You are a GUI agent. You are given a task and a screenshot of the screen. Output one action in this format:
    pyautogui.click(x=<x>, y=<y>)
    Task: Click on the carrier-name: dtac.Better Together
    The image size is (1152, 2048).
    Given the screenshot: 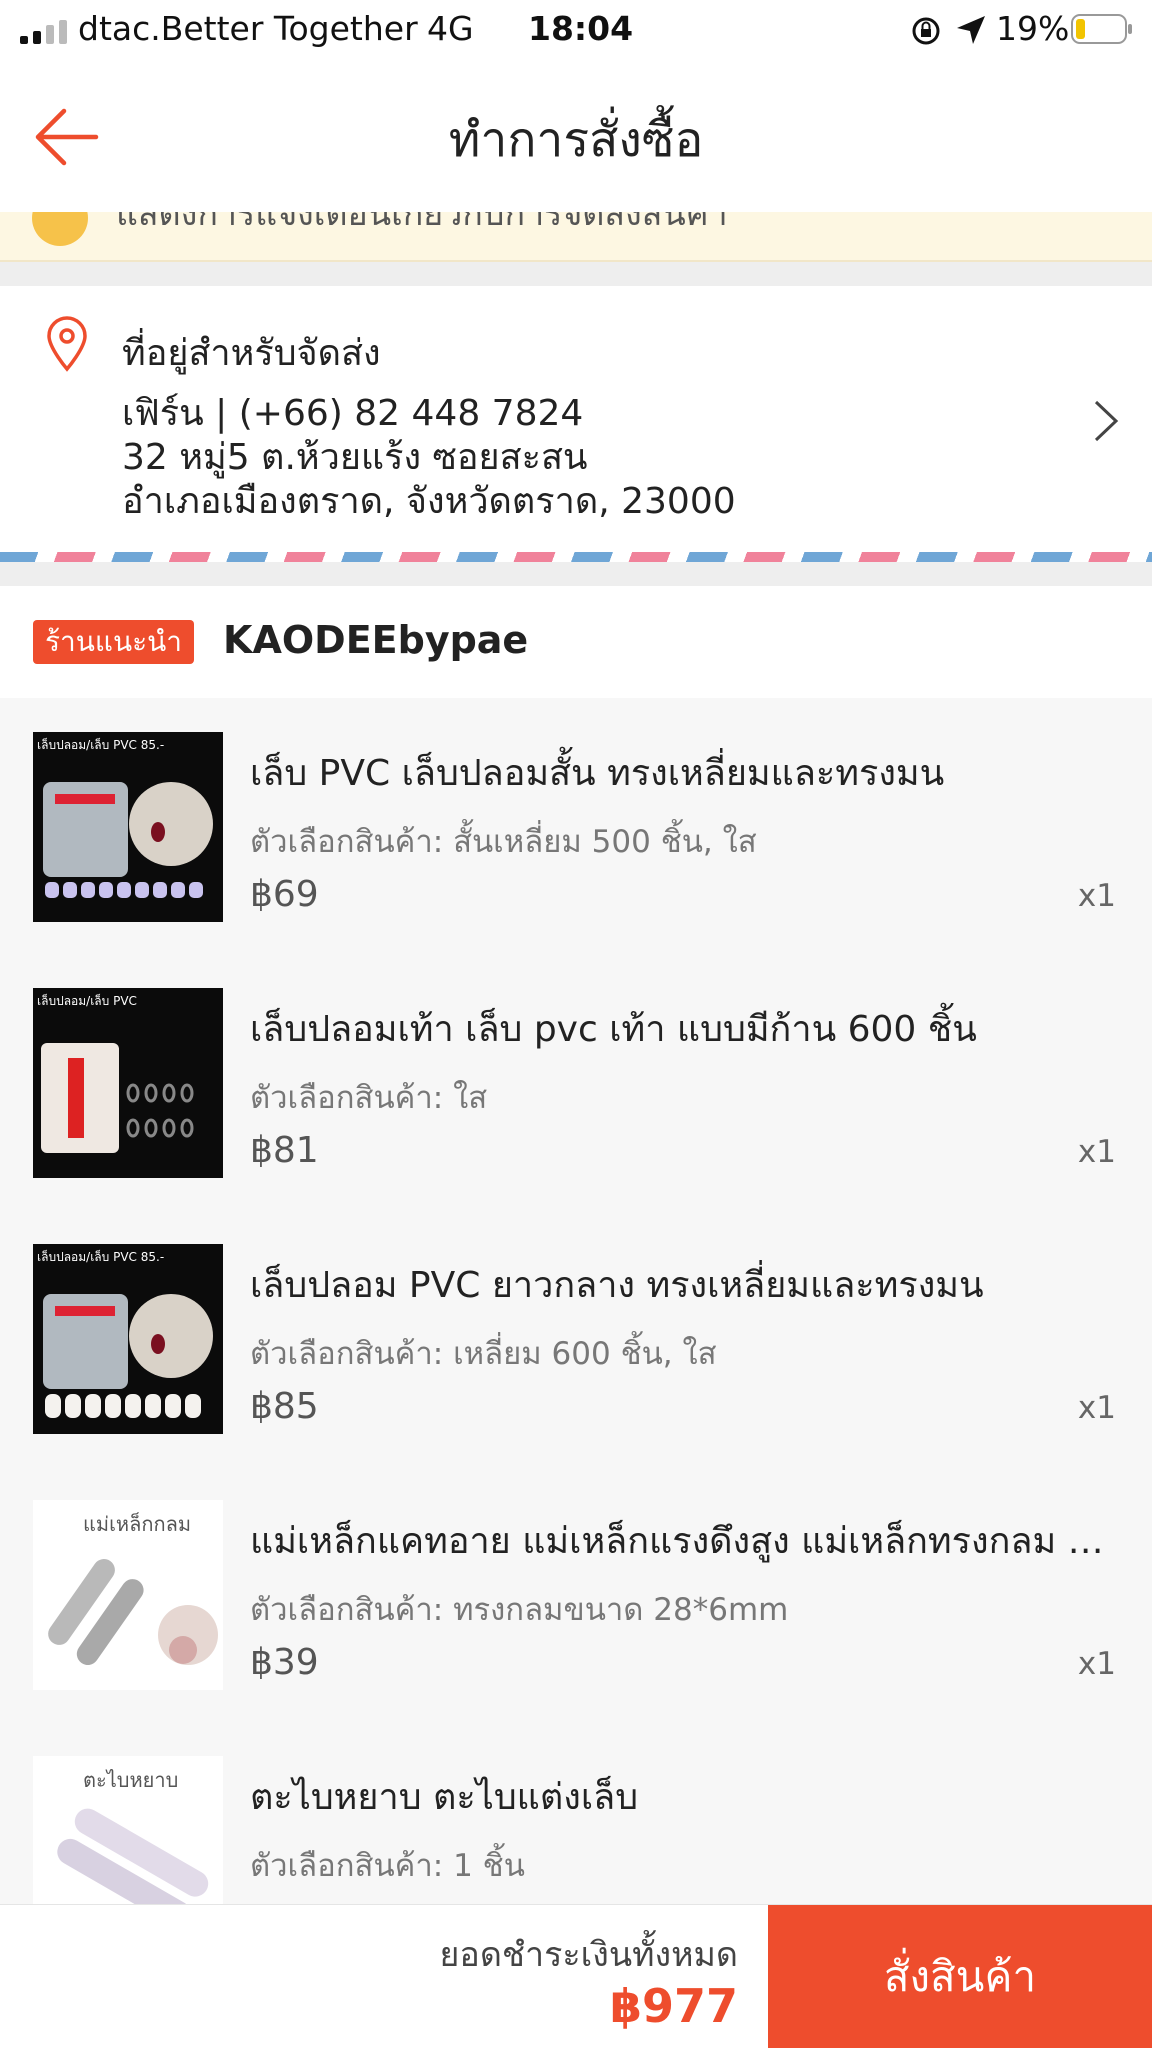 What is the action you would take?
    pyautogui.click(x=248, y=28)
    